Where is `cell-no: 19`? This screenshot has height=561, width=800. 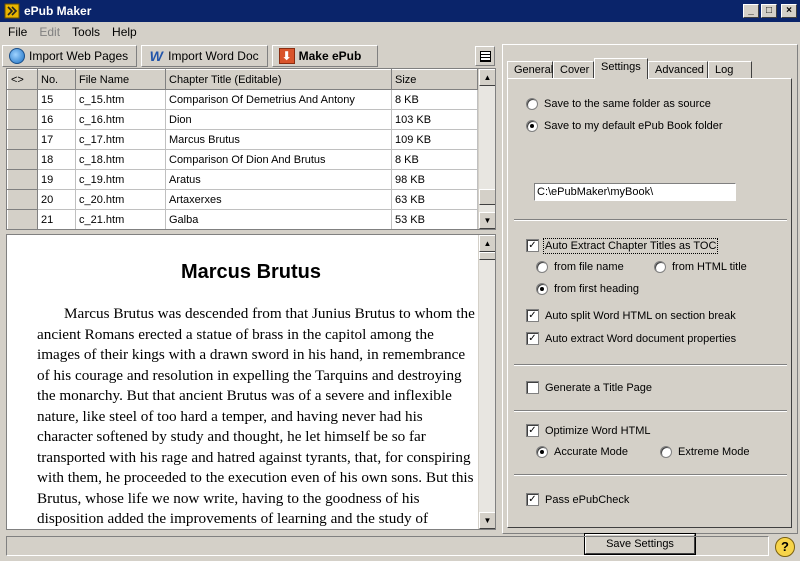
cell-no: 19 is located at coordinates (56, 179).